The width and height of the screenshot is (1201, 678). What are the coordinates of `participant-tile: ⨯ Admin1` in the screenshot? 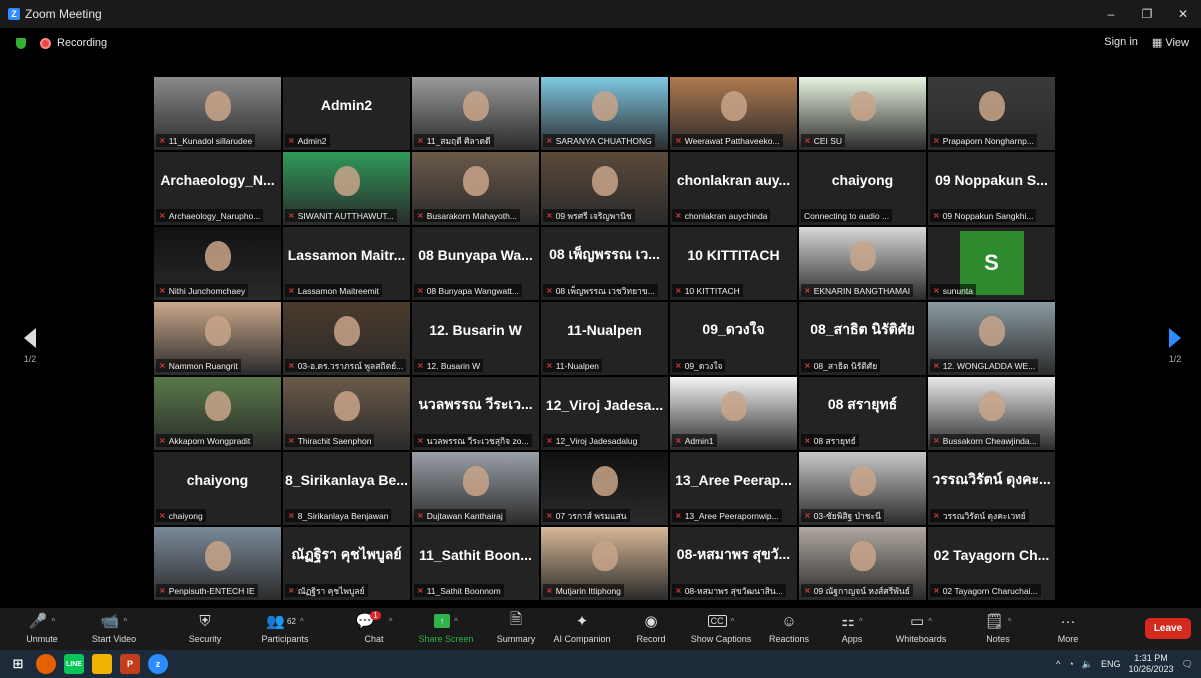 It's located at (733, 413).